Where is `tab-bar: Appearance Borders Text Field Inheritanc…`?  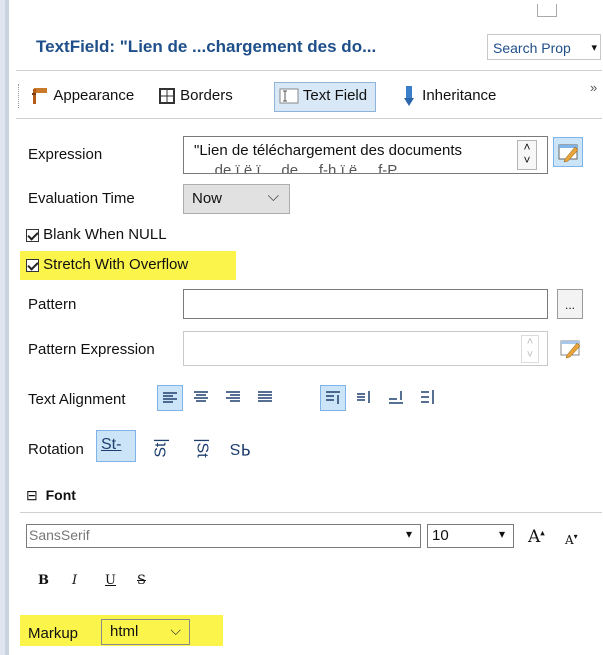 tab-bar: Appearance Borders Text Field Inheritanc… is located at coordinates (308, 95).